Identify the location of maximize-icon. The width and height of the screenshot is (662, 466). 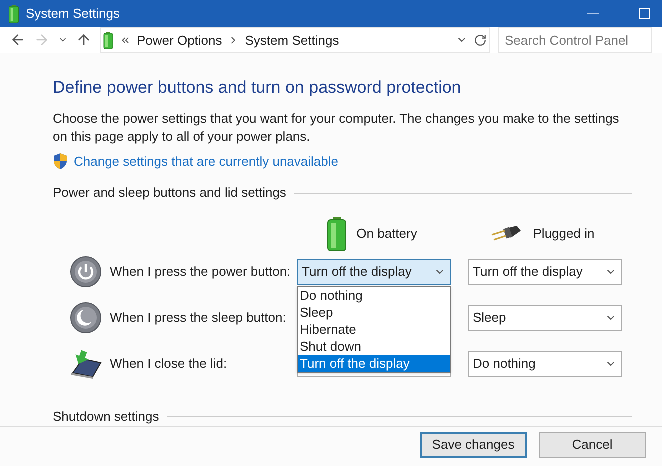
(644, 14).